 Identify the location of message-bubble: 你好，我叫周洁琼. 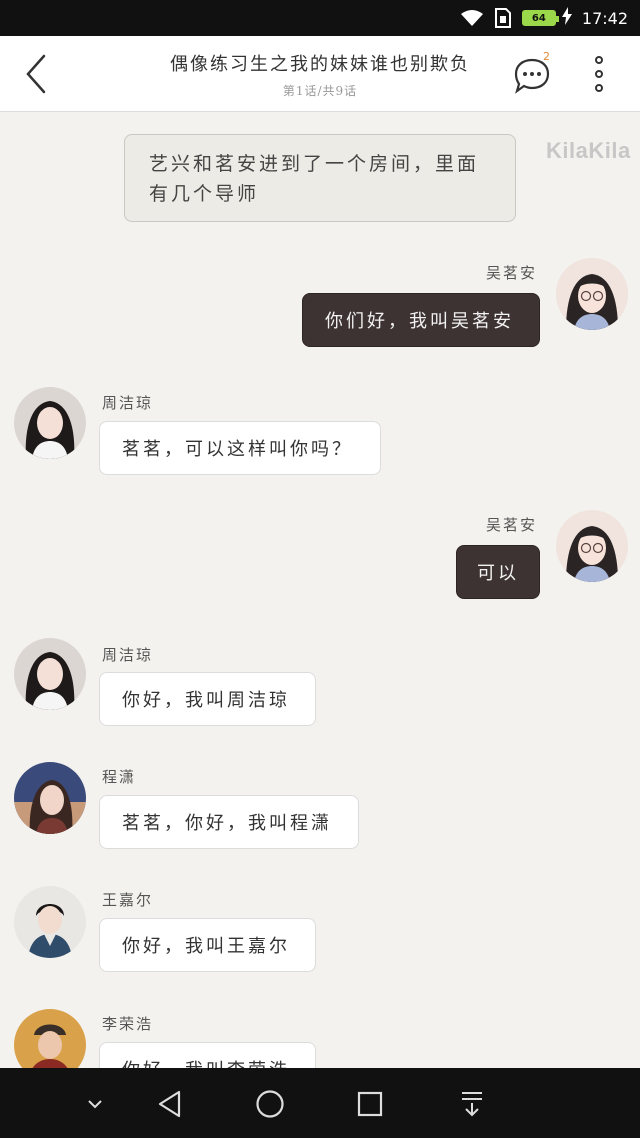
(207, 699).